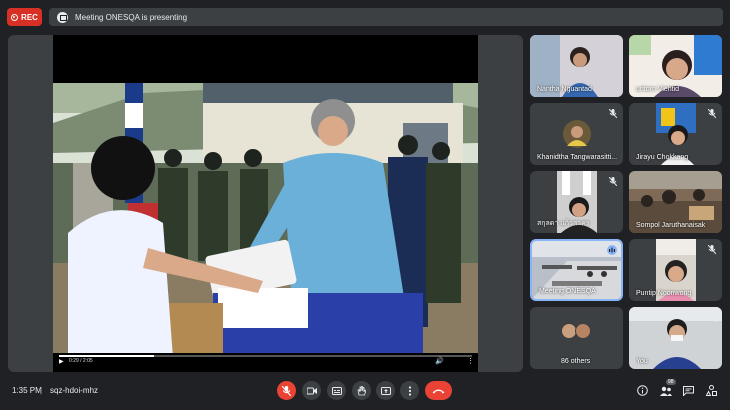 The height and width of the screenshot is (410, 730). I want to click on activities-button, so click(711, 390).